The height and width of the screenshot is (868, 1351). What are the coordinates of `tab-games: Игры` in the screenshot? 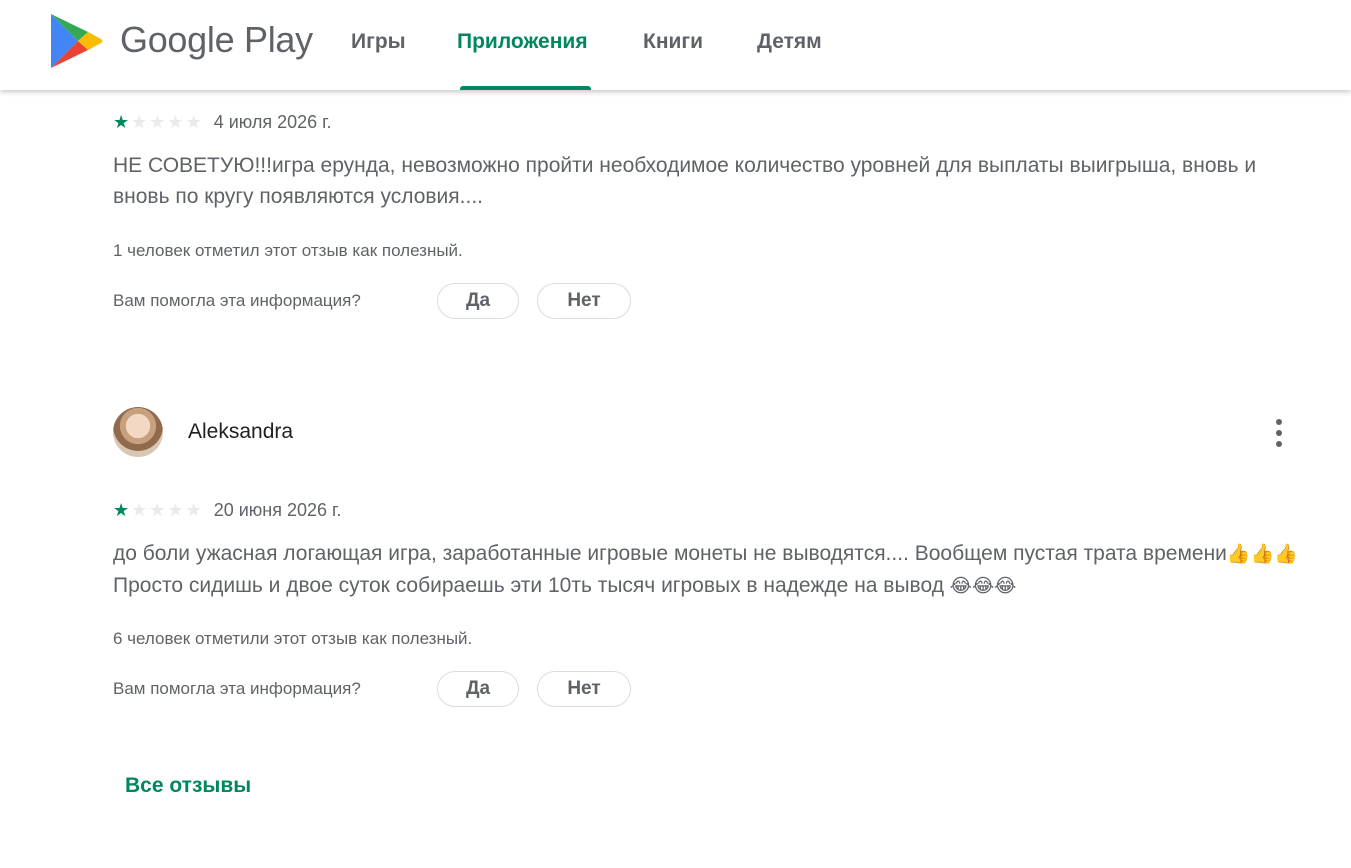 It's located at (378, 42).